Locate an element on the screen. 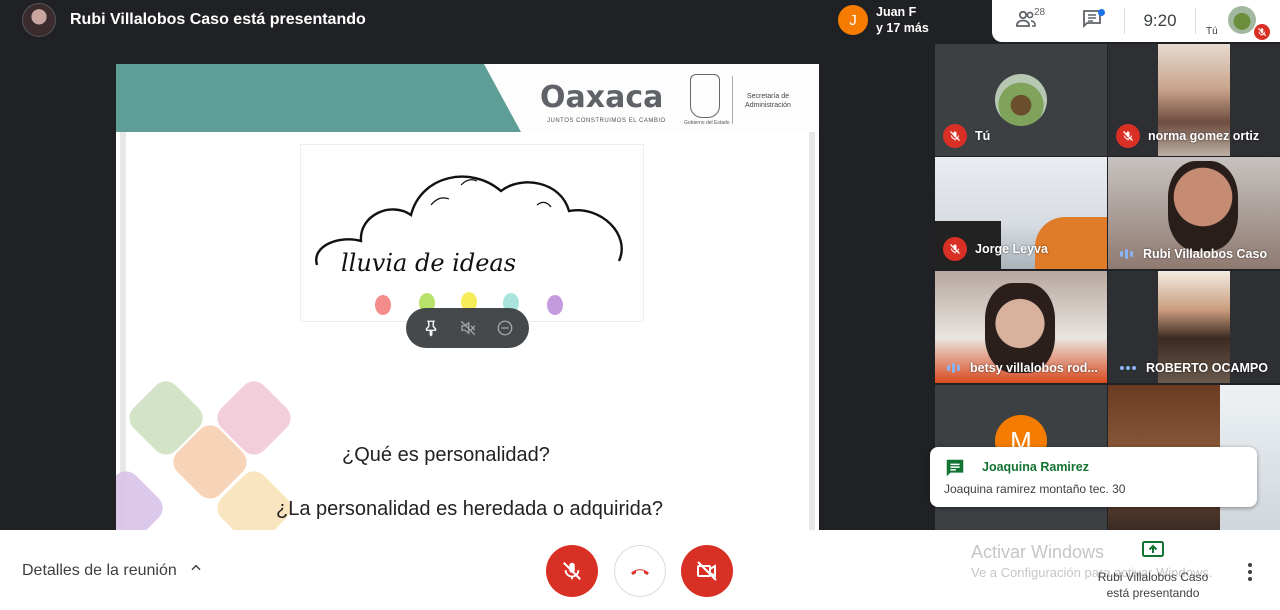  chevron-up-icon is located at coordinates (196, 570).